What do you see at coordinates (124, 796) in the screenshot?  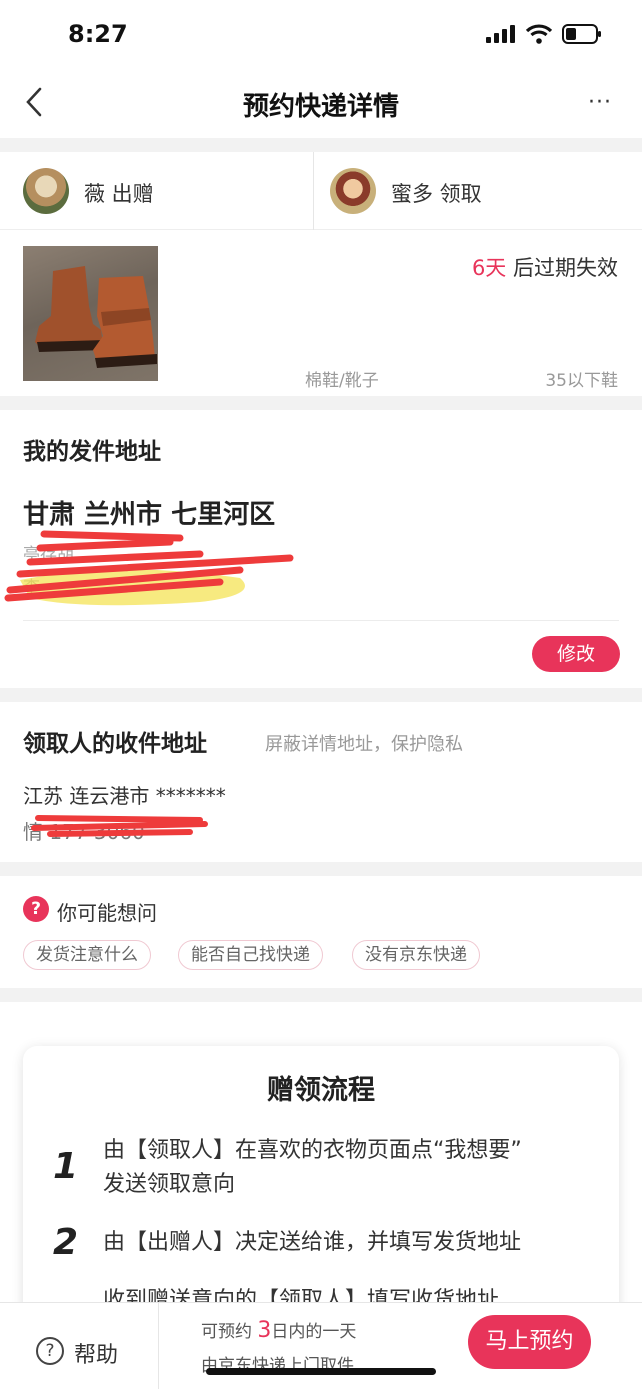 I see `receiver-region: 江苏 连云港市 *******` at bounding box center [124, 796].